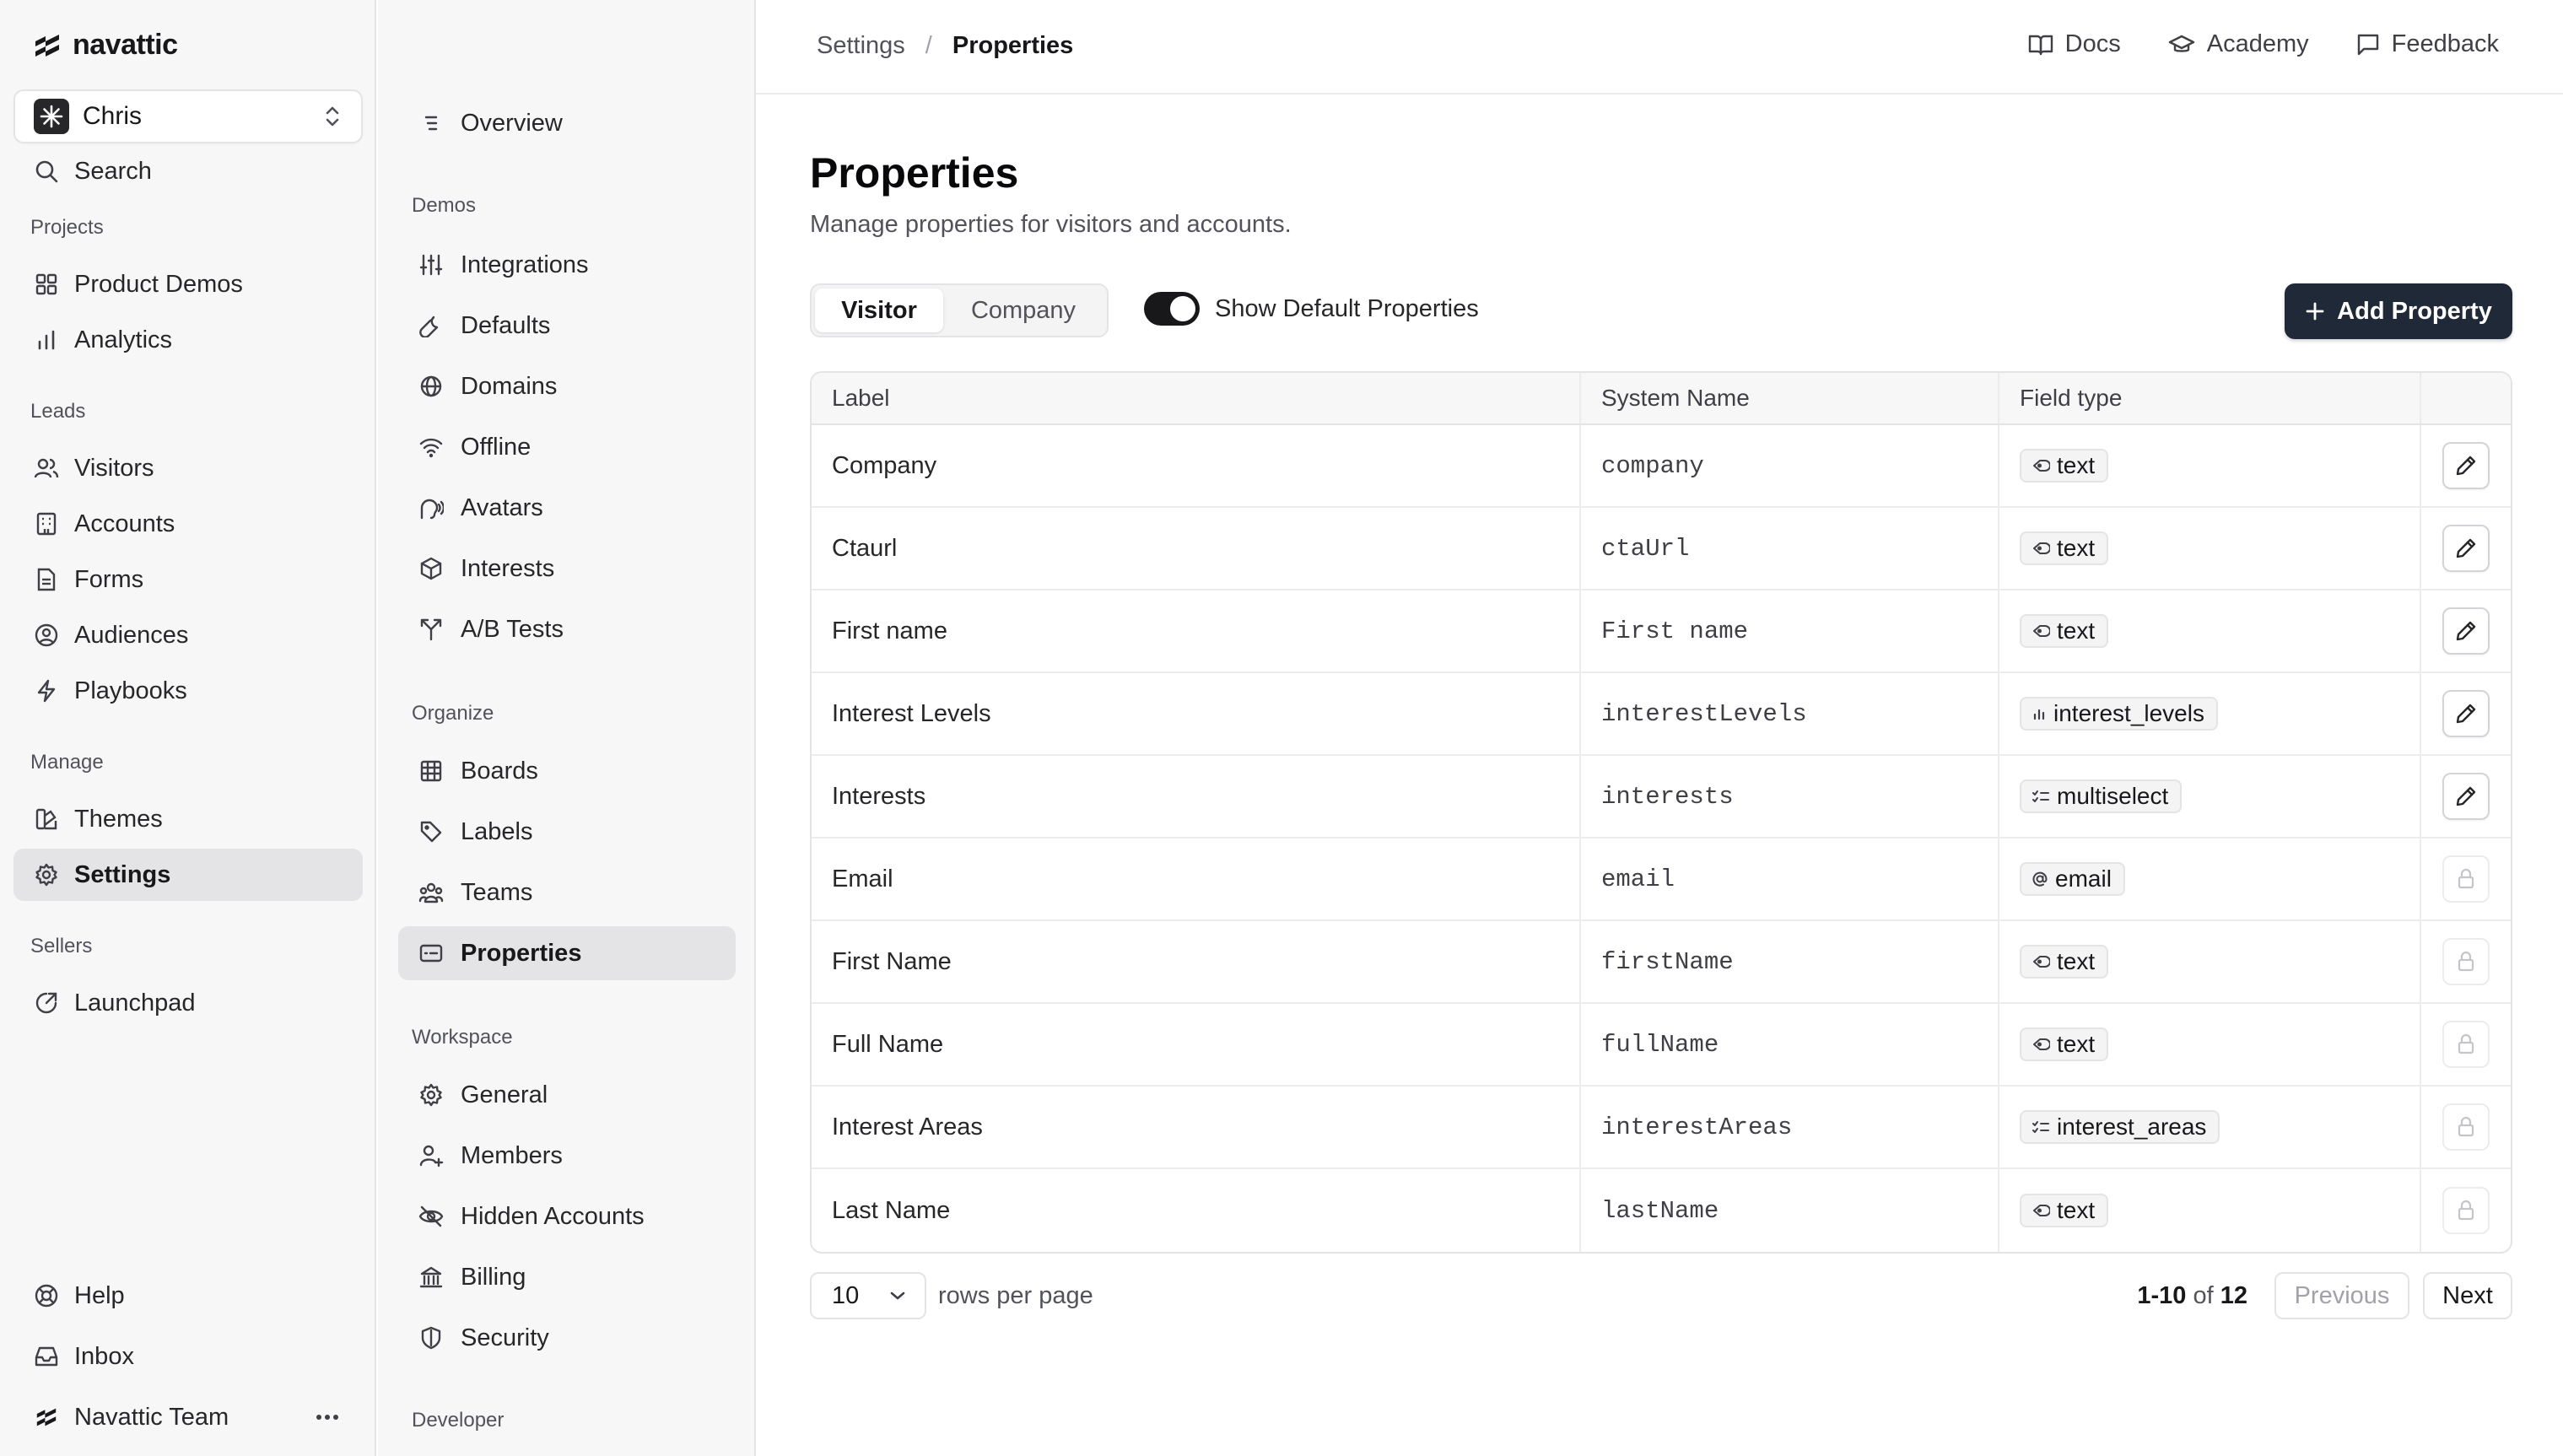 Image resolution: width=2563 pixels, height=1456 pixels. Describe the element at coordinates (188, 1295) in the screenshot. I see `sidebar-item-help: Help` at that location.